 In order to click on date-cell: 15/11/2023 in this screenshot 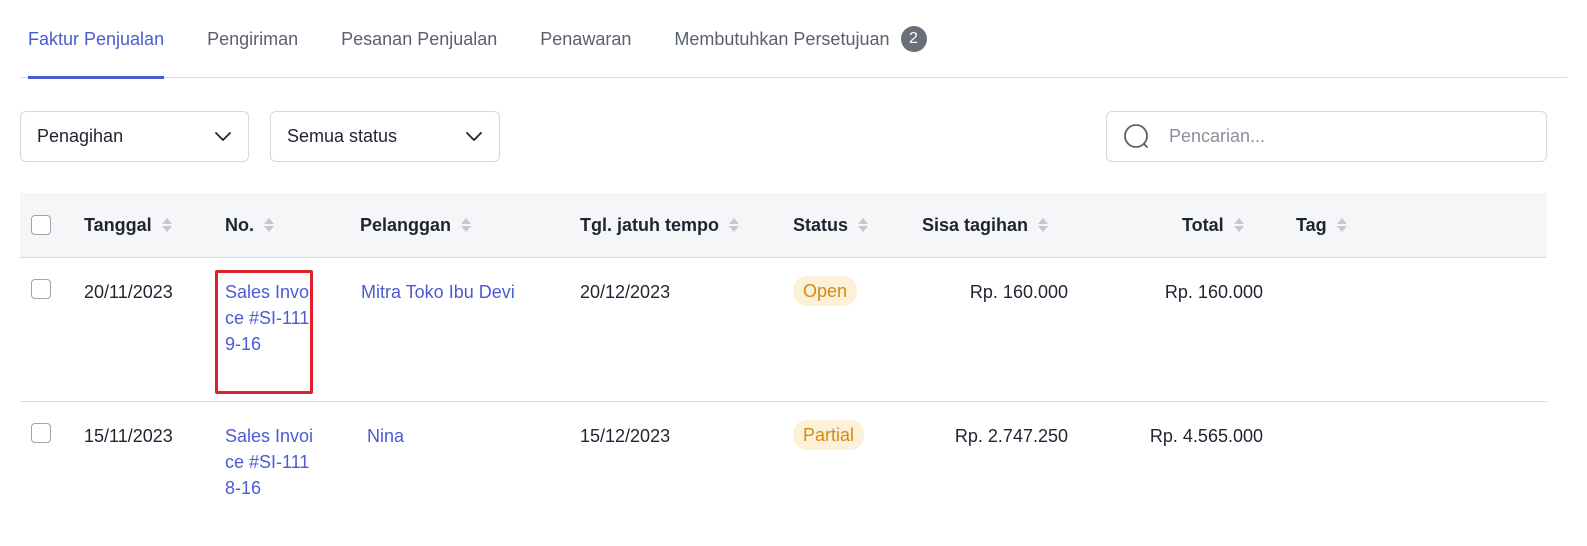, I will do `click(128, 436)`.